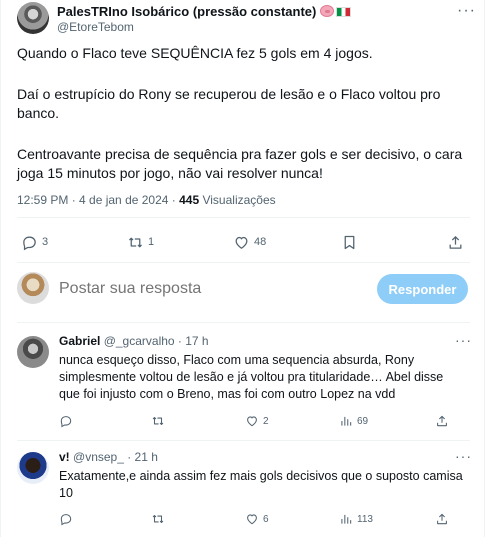 Image resolution: width=485 pixels, height=537 pixels. I want to click on reply-handle-time: @_gcarvalho · 17 h, so click(156, 341).